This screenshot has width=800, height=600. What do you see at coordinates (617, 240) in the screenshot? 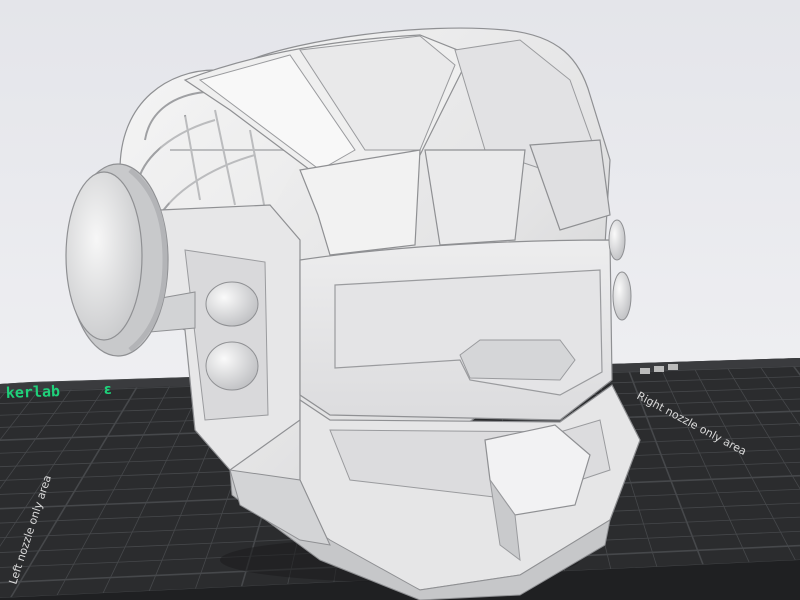
I see `helmet-right-knob-upper` at bounding box center [617, 240].